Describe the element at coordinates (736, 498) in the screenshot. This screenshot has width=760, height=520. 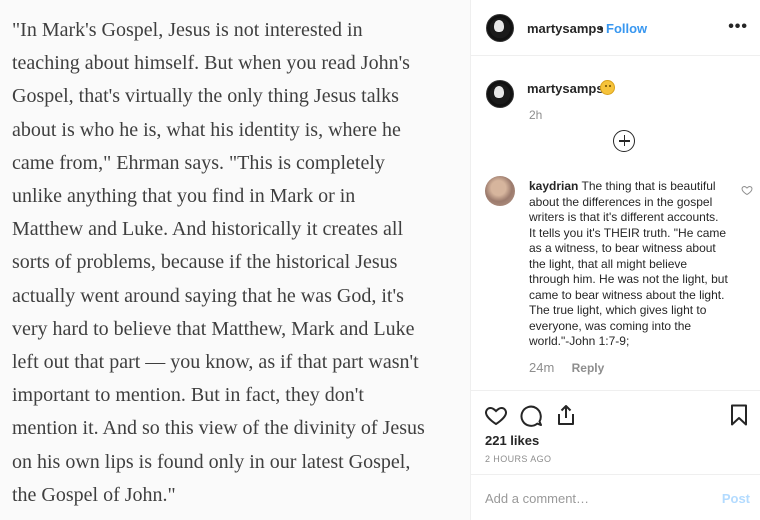
I see `post-comment-button: Post` at that location.